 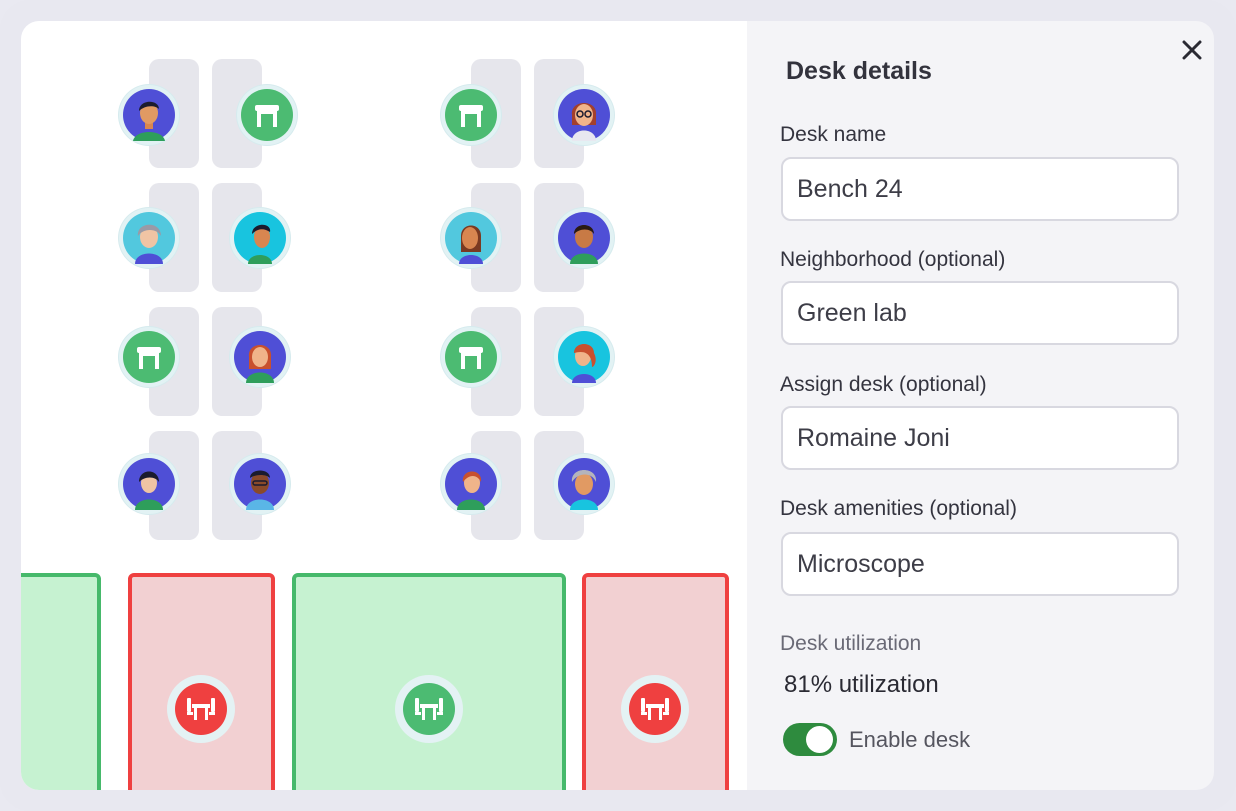 What do you see at coordinates (910, 739) in the screenshot?
I see `enable-desk-label: Enable desk` at bounding box center [910, 739].